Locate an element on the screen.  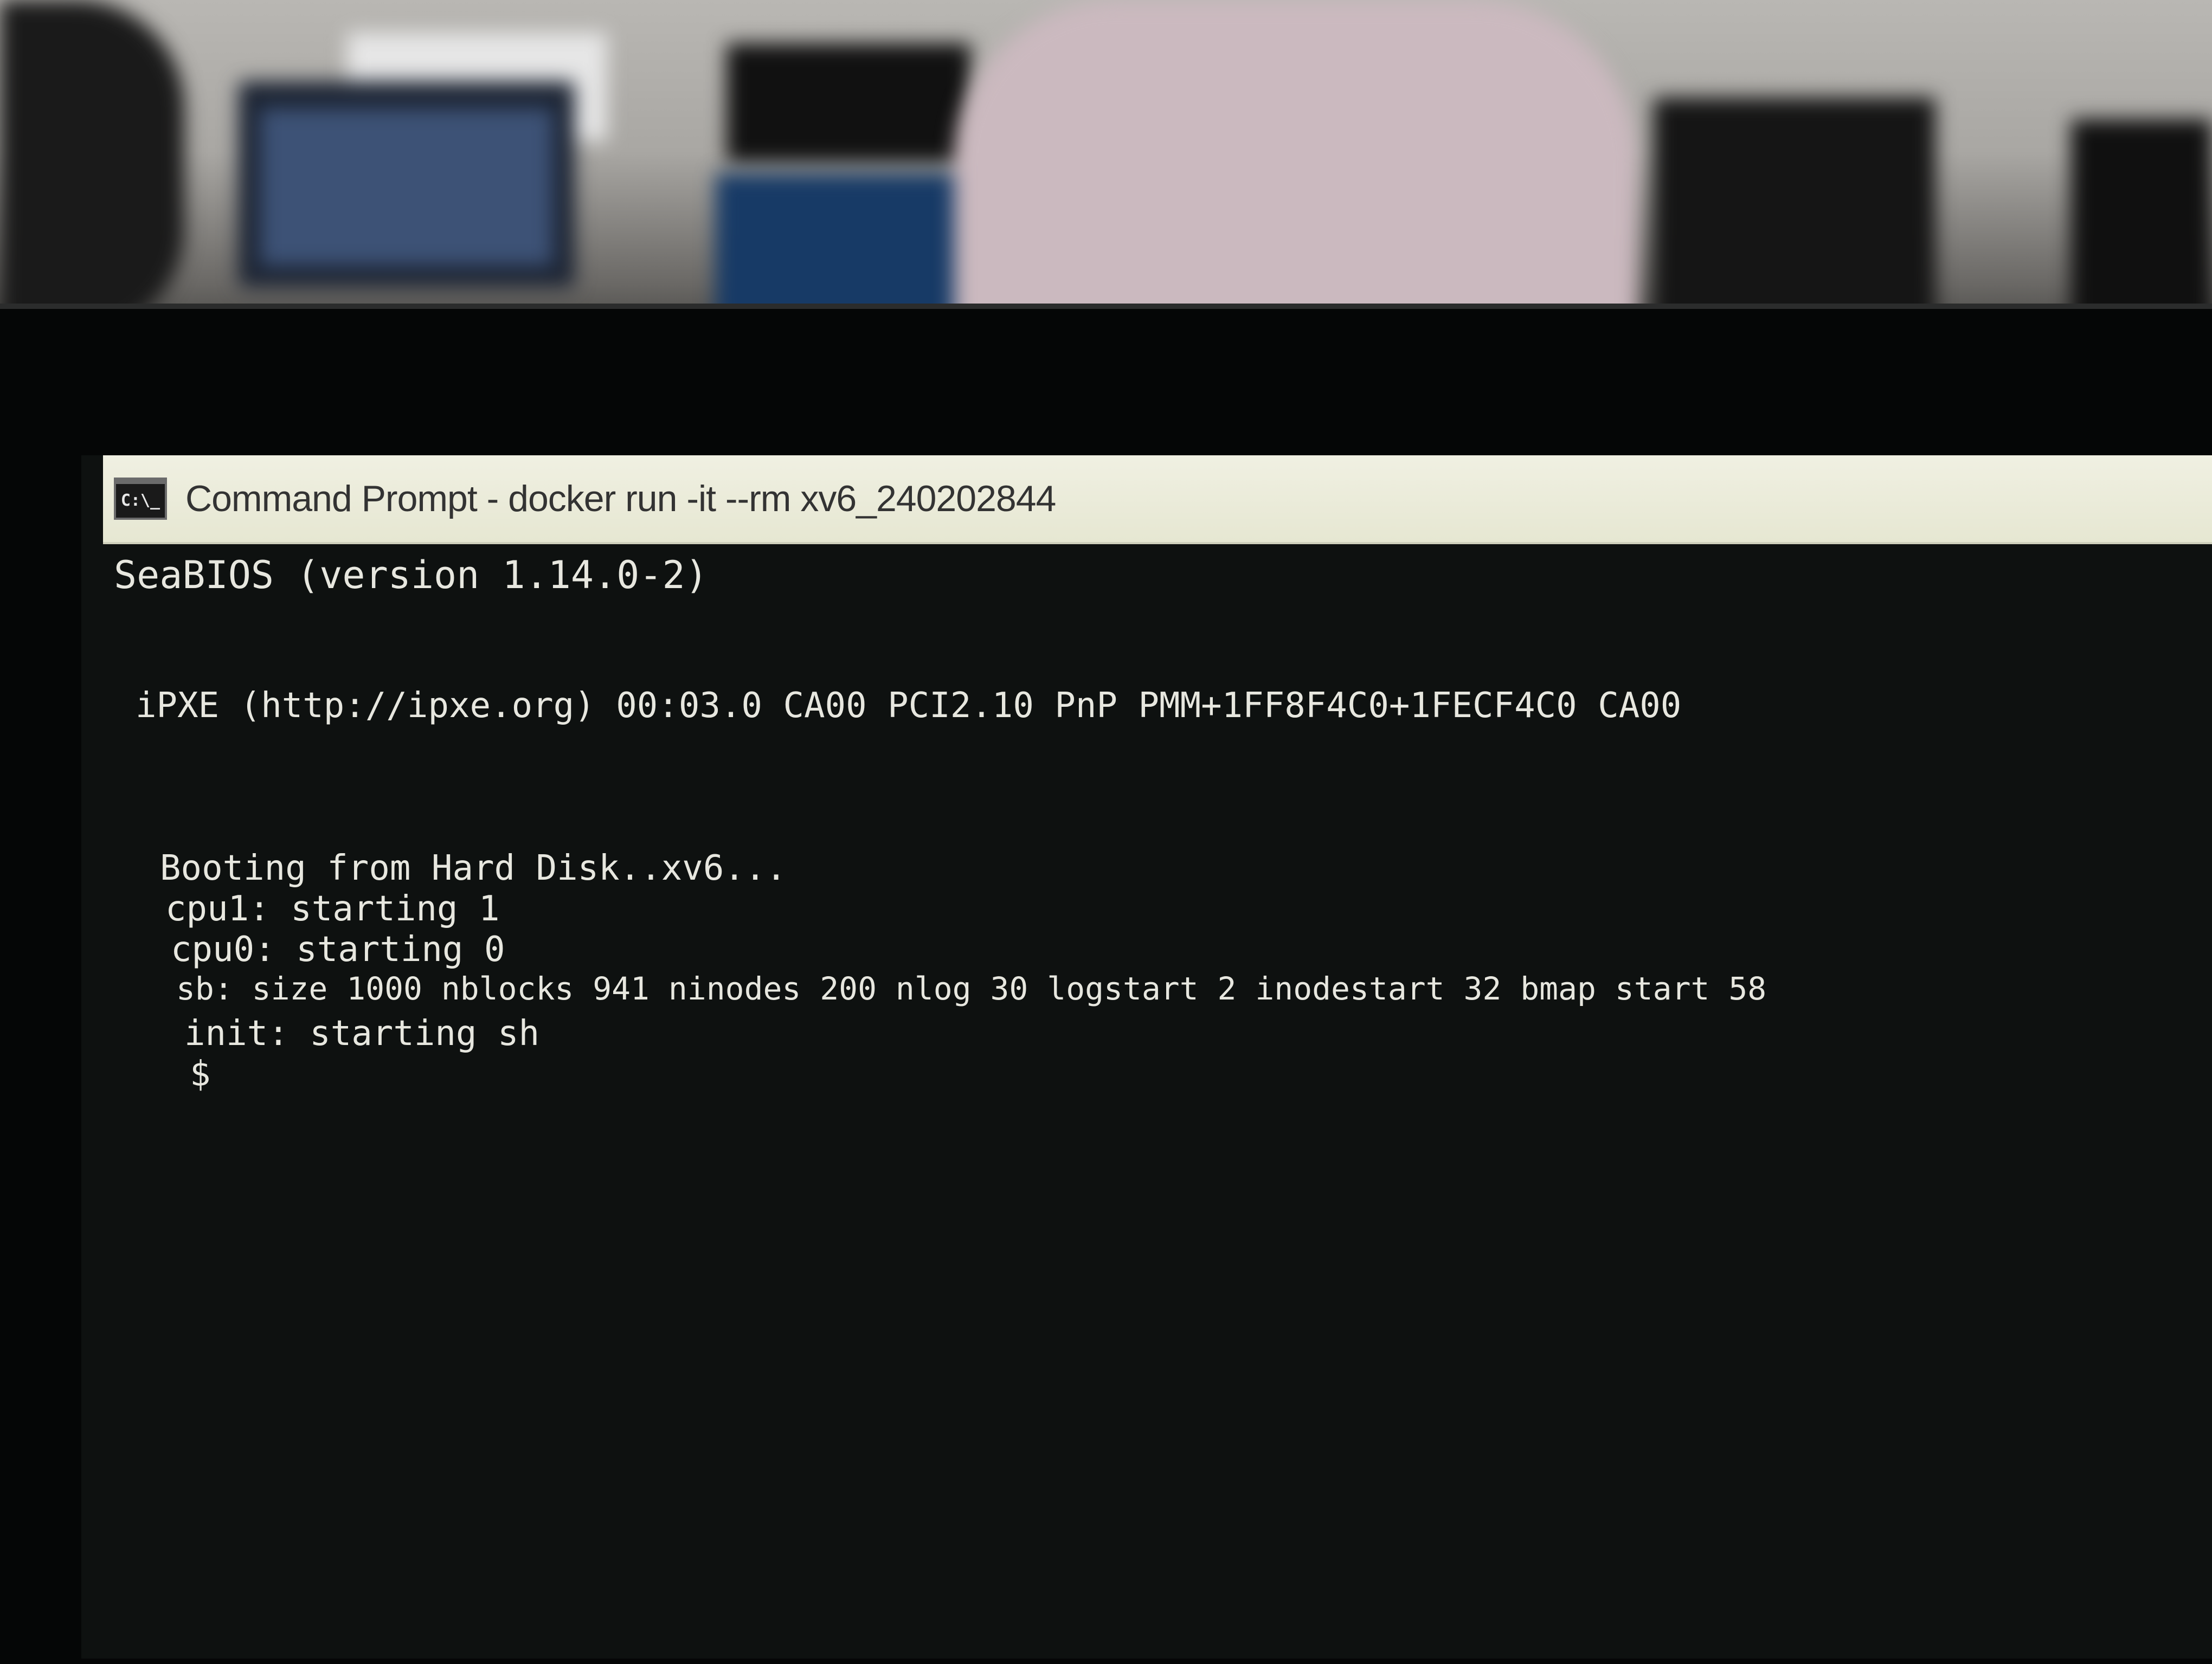
terminal-line-cpu1: cpu1: starting 1 is located at coordinates (332, 909).